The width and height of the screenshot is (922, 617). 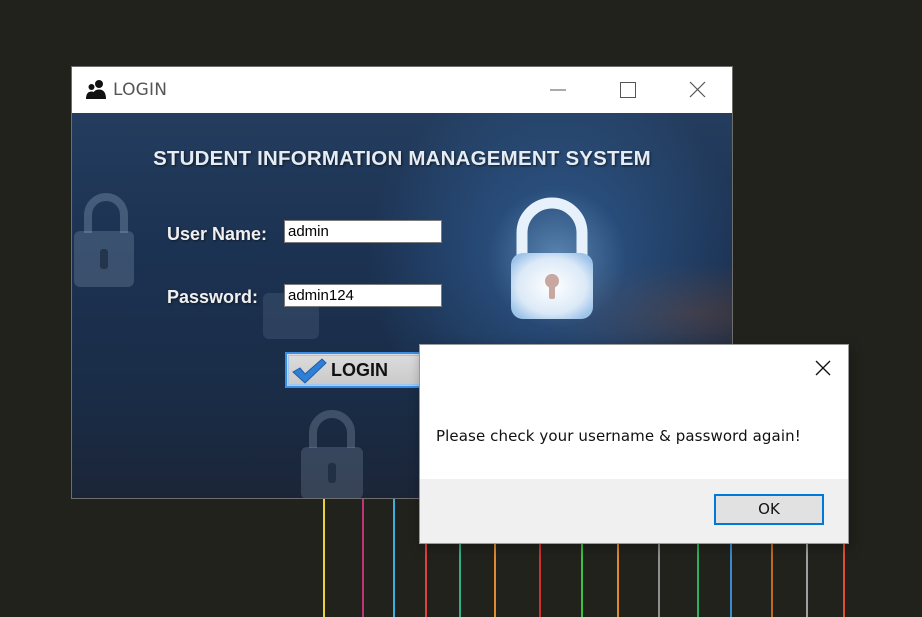 I want to click on login-button: LOGIN, so click(x=360, y=370).